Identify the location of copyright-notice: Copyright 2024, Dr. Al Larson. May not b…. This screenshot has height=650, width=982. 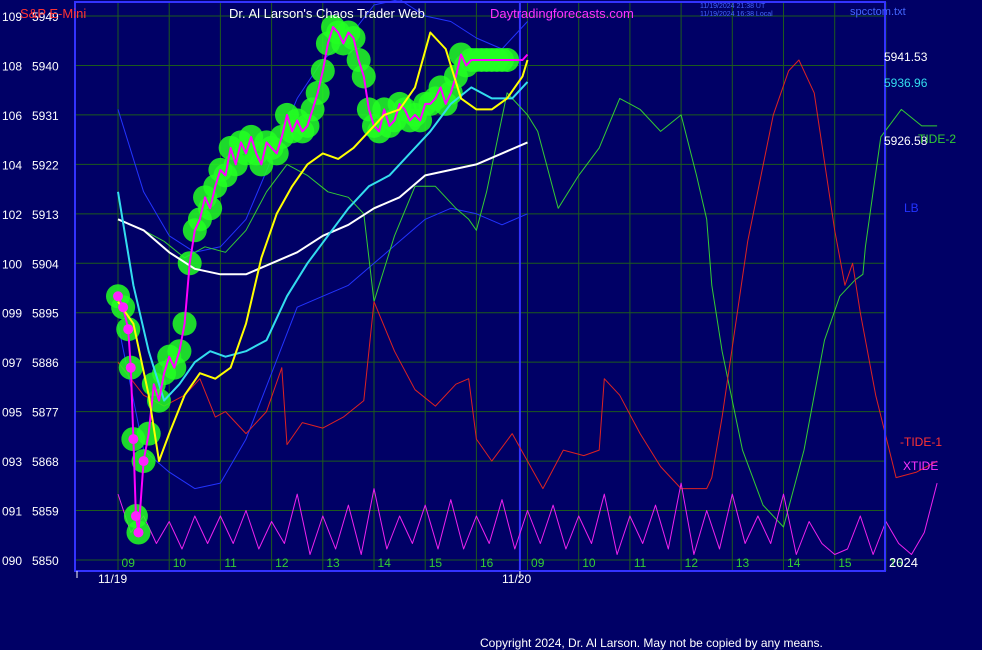
(651, 643).